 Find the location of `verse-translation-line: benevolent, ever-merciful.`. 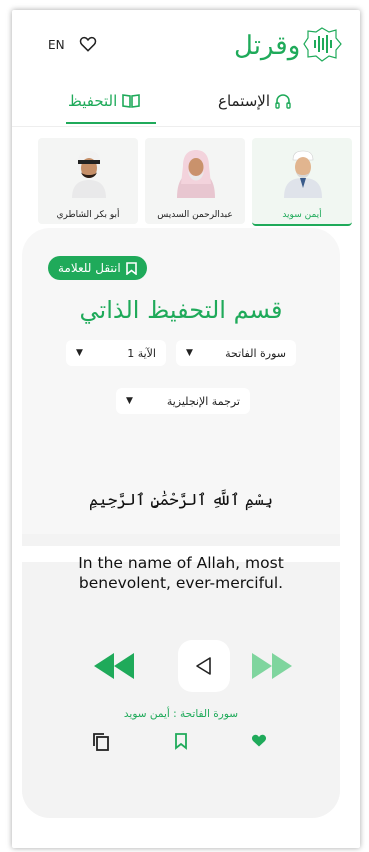

verse-translation-line: benevolent, ever-merciful. is located at coordinates (181, 583).